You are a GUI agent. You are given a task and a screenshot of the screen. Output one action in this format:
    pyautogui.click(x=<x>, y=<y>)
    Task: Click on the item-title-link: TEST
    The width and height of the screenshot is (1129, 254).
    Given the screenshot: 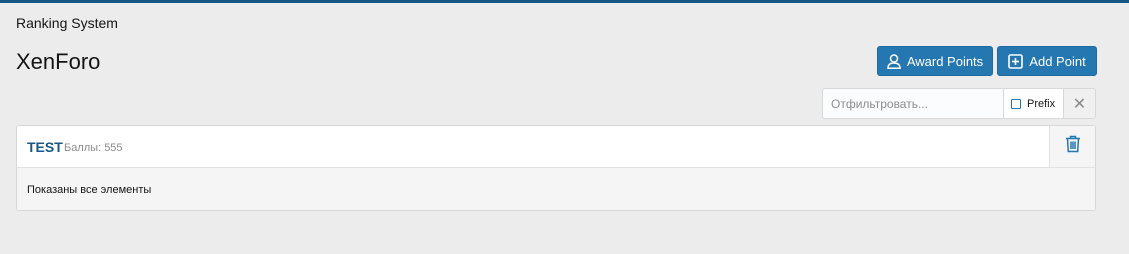 What is the action you would take?
    pyautogui.click(x=45, y=147)
    